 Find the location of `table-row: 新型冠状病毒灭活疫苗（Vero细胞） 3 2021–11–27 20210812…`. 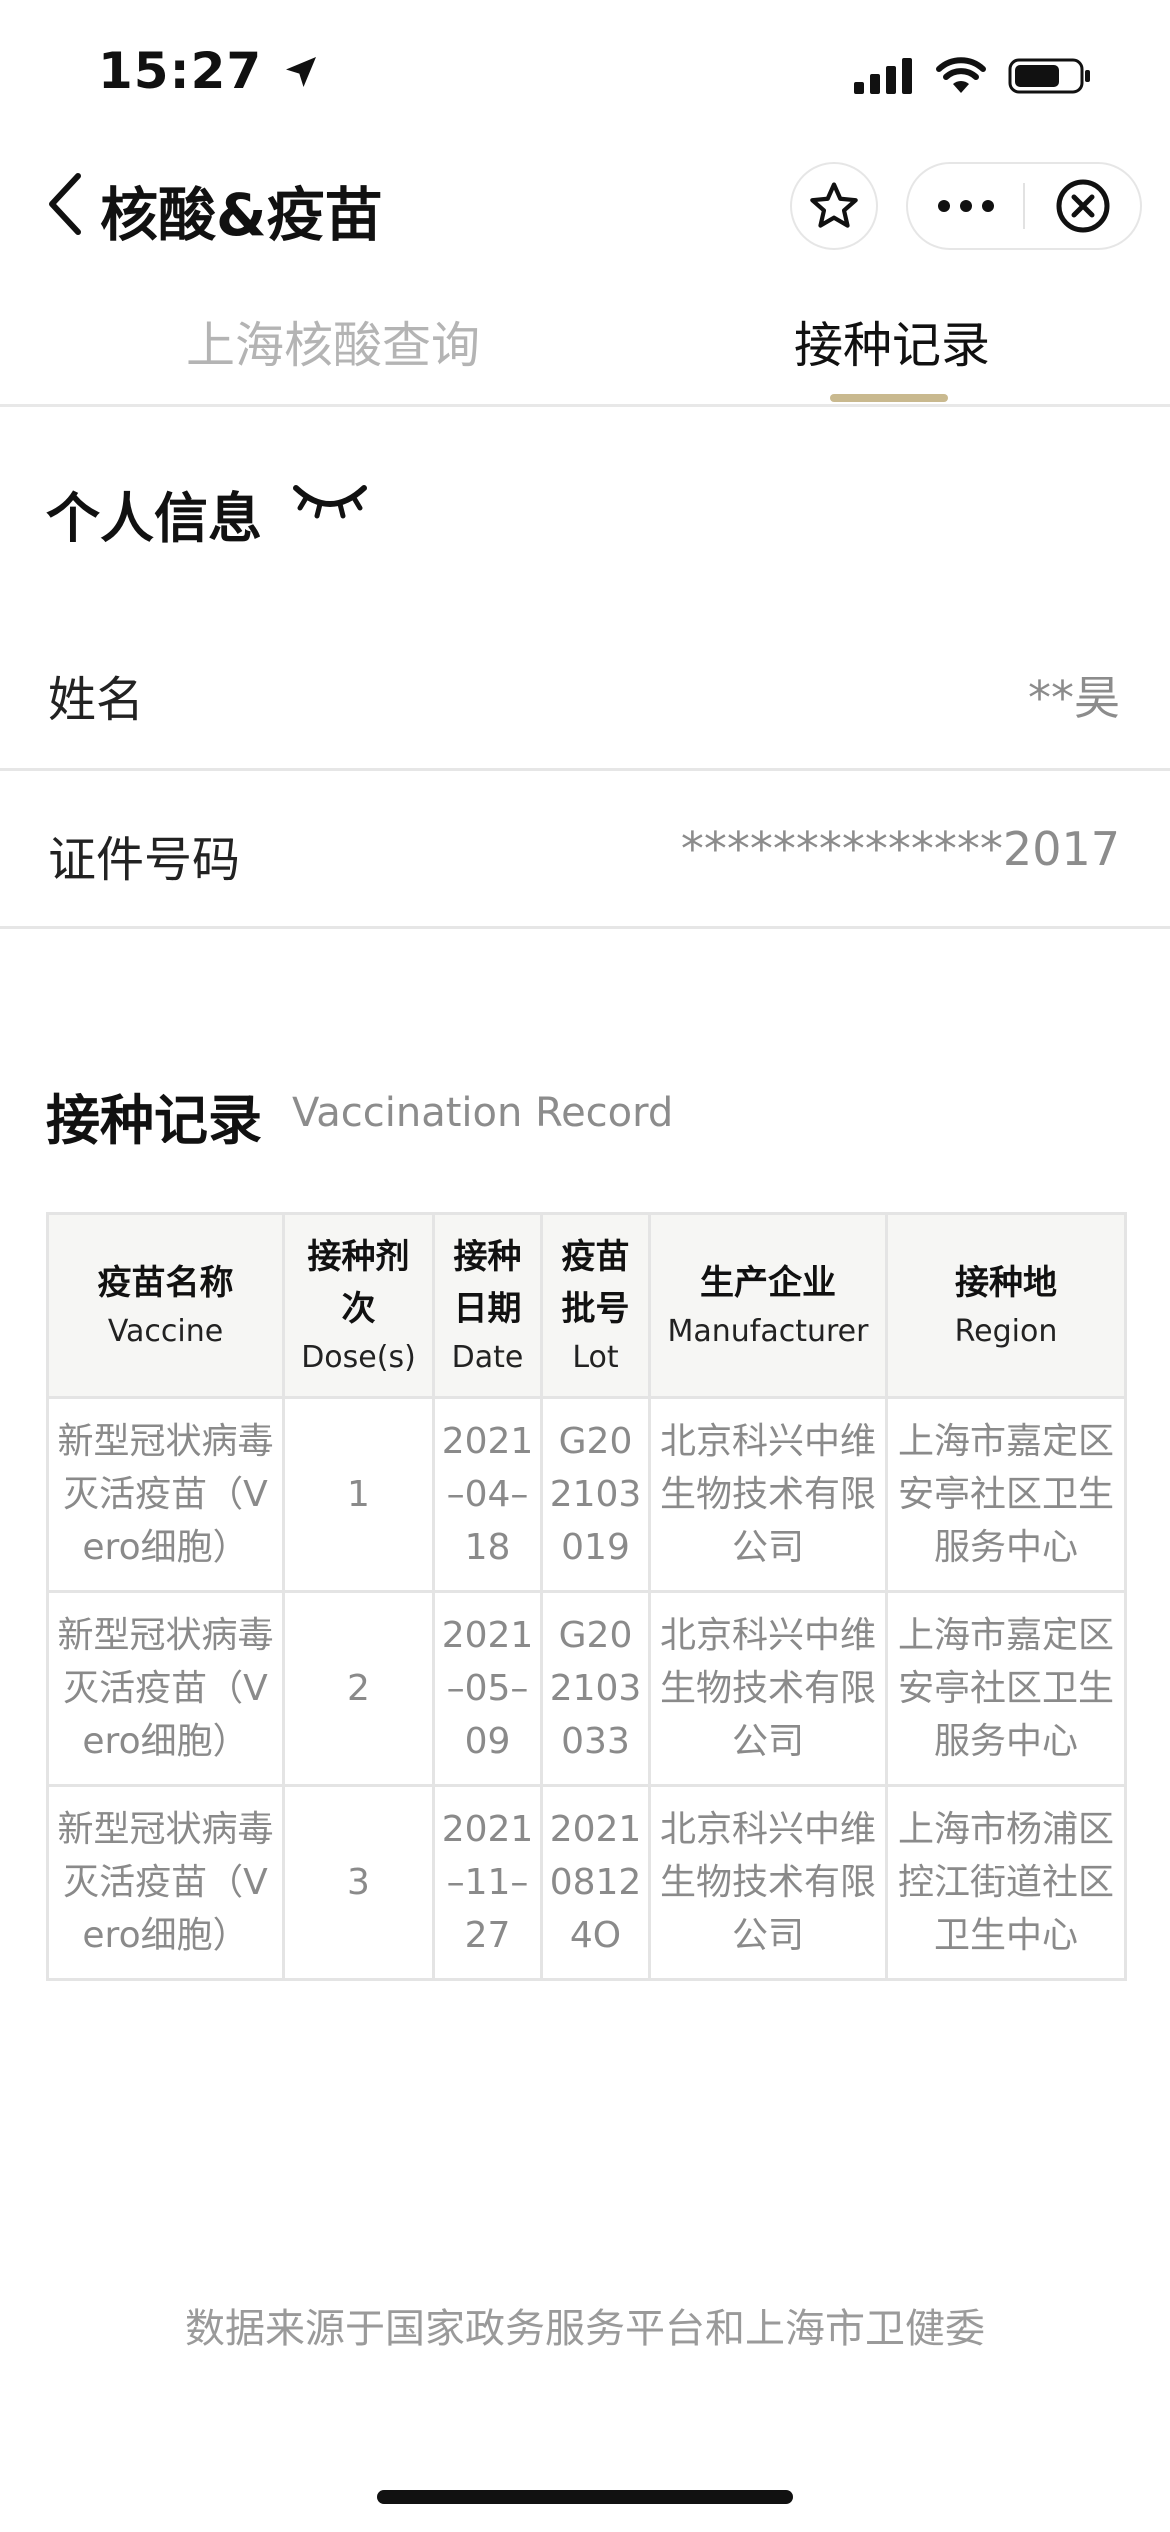

table-row: 新型冠状病毒灭活疫苗（Vero细胞） 3 2021–11–27 20210812… is located at coordinates (586, 1882).